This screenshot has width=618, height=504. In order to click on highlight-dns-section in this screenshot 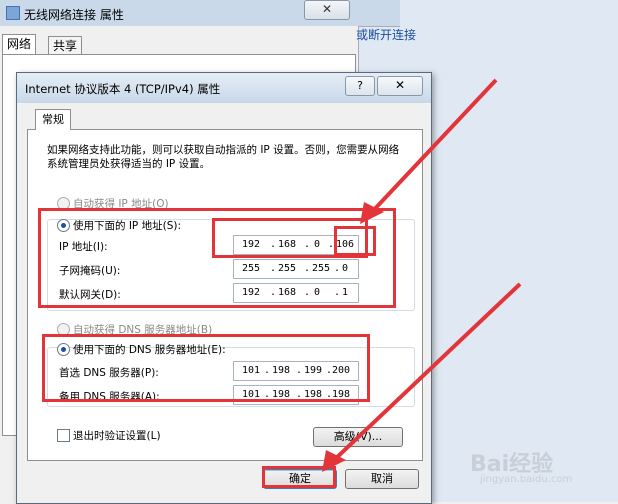, I will do `click(206, 368)`.